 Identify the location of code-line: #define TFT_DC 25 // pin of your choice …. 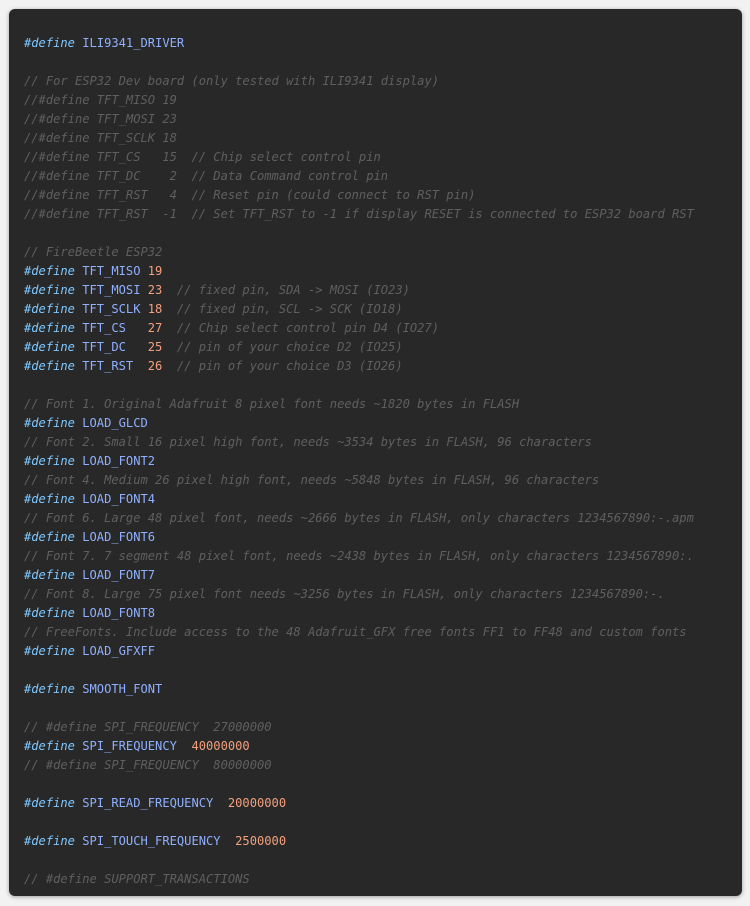
(383, 347).